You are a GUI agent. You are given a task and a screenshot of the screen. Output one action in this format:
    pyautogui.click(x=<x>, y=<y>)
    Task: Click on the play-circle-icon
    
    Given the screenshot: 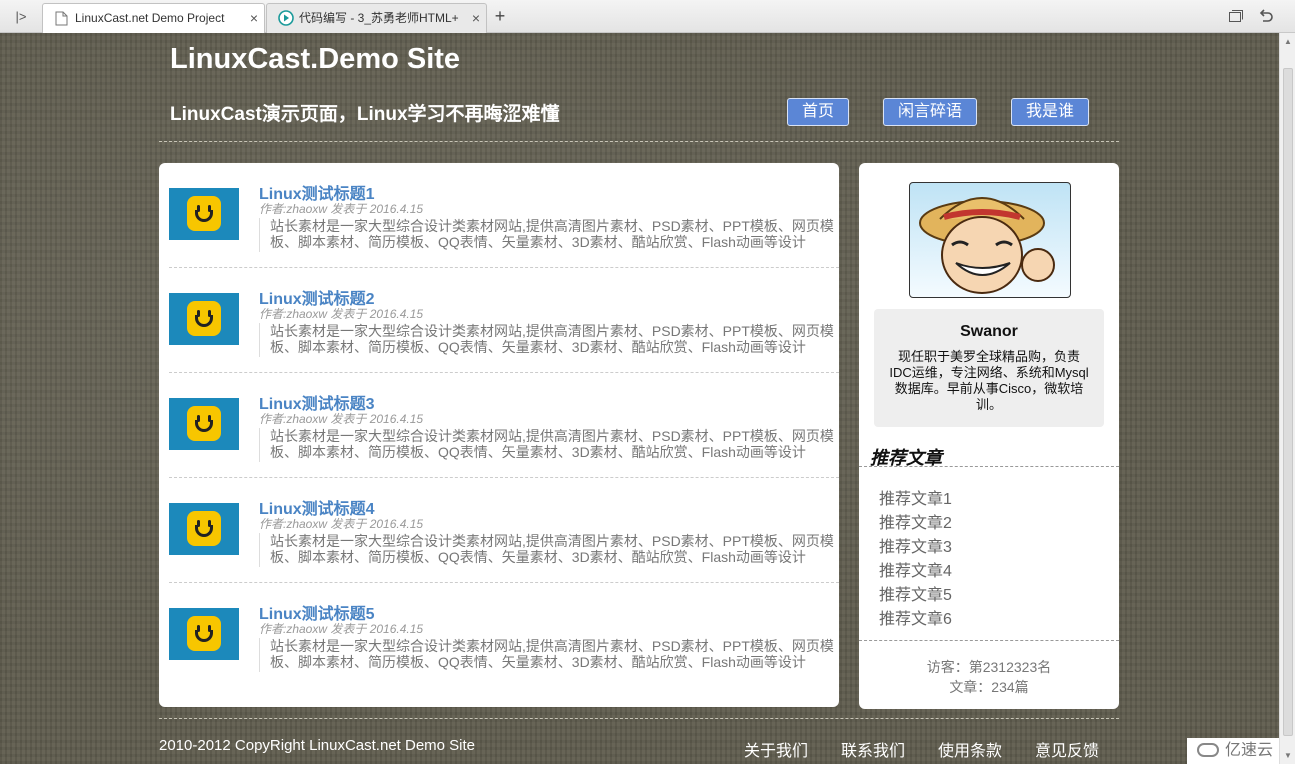 What is the action you would take?
    pyautogui.click(x=286, y=18)
    